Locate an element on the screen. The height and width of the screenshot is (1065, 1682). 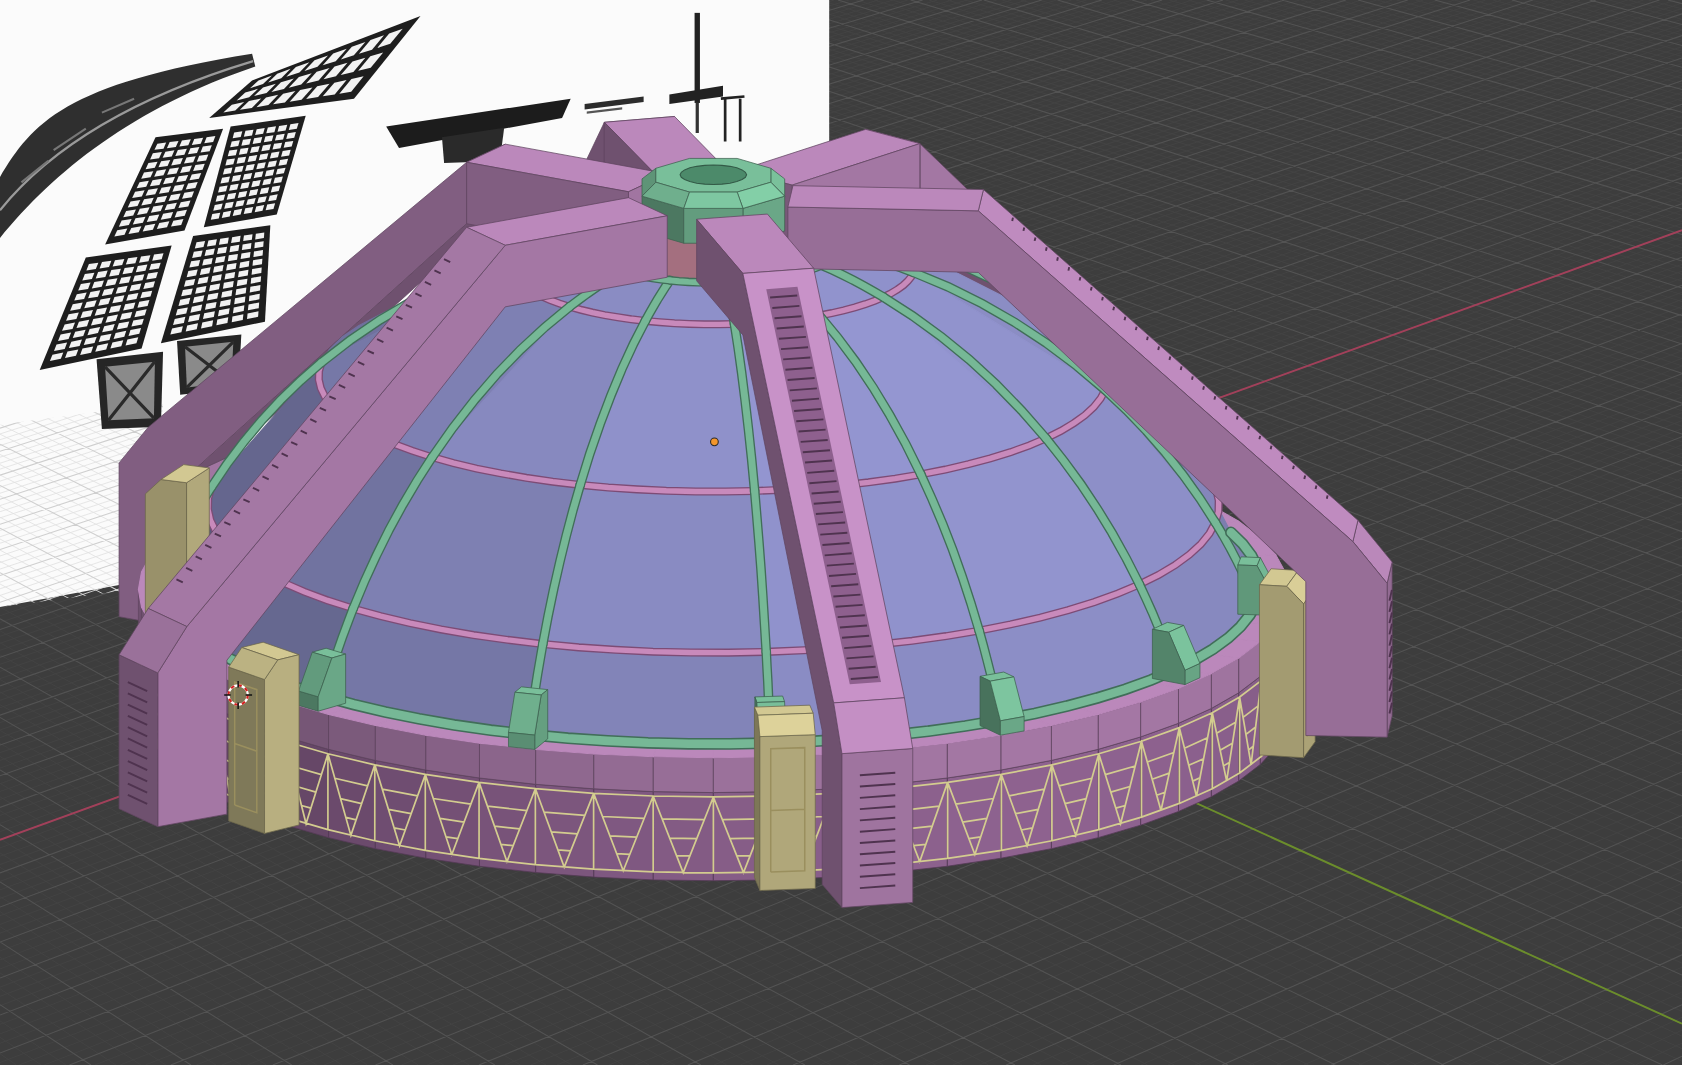
origin-point-icon is located at coordinates (714, 442).